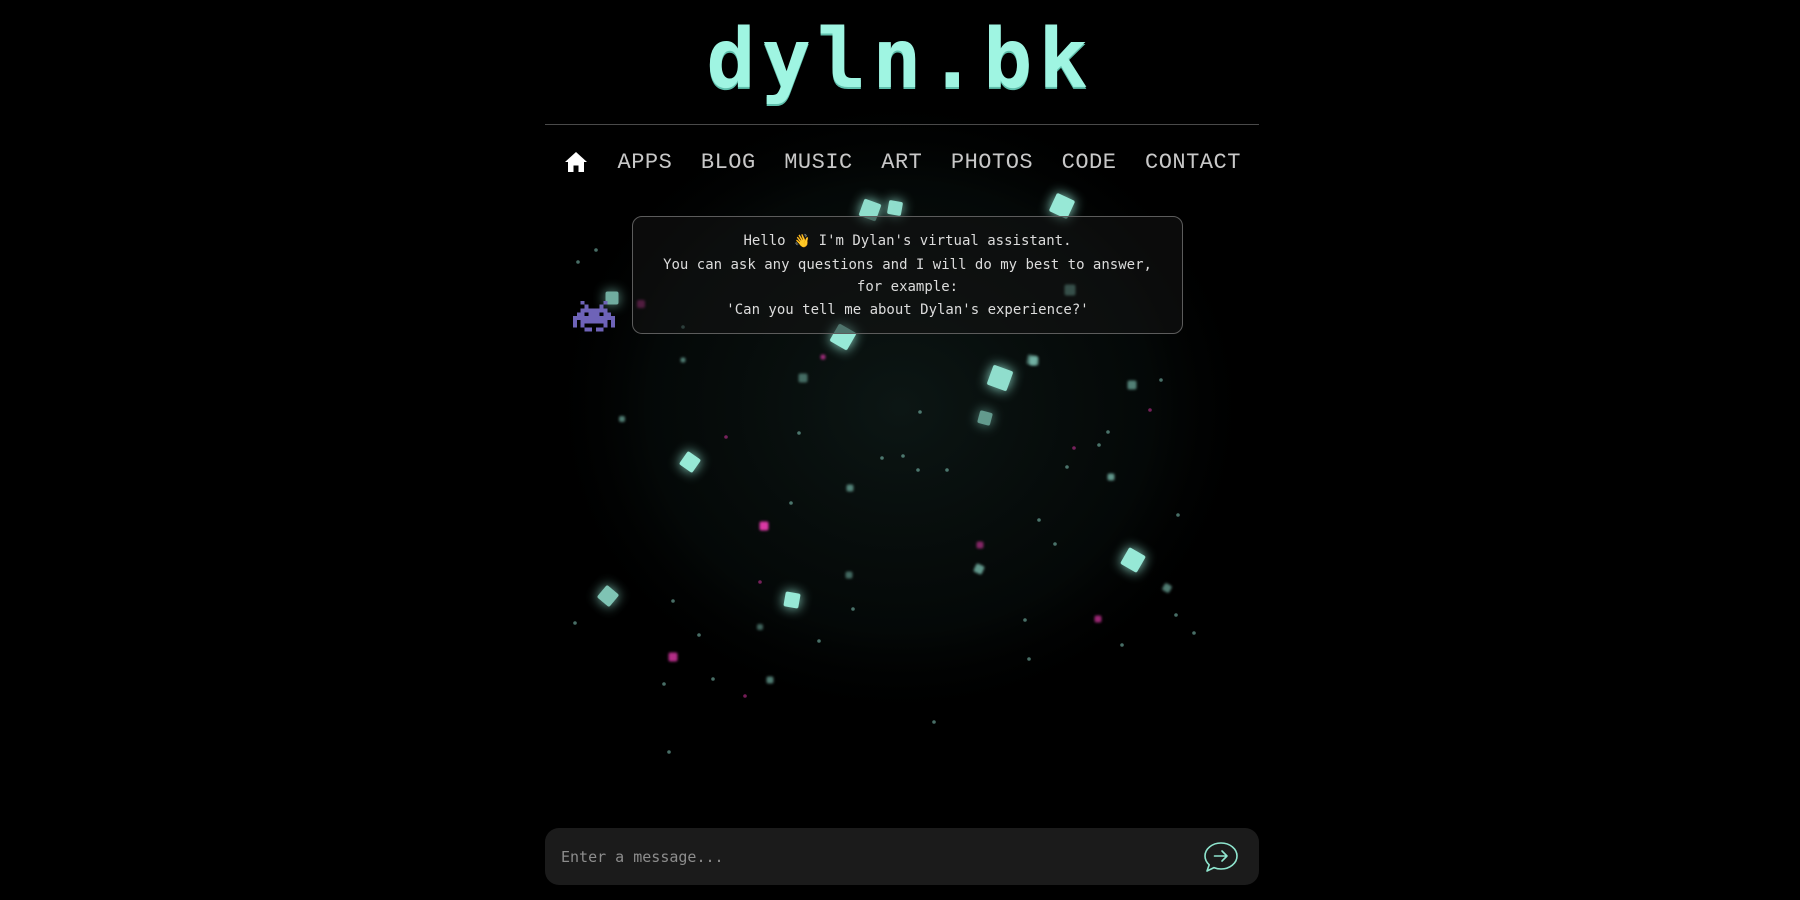 This screenshot has height=900, width=1800. Describe the element at coordinates (900, 60) in the screenshot. I see `site-title: dyln.bk` at that location.